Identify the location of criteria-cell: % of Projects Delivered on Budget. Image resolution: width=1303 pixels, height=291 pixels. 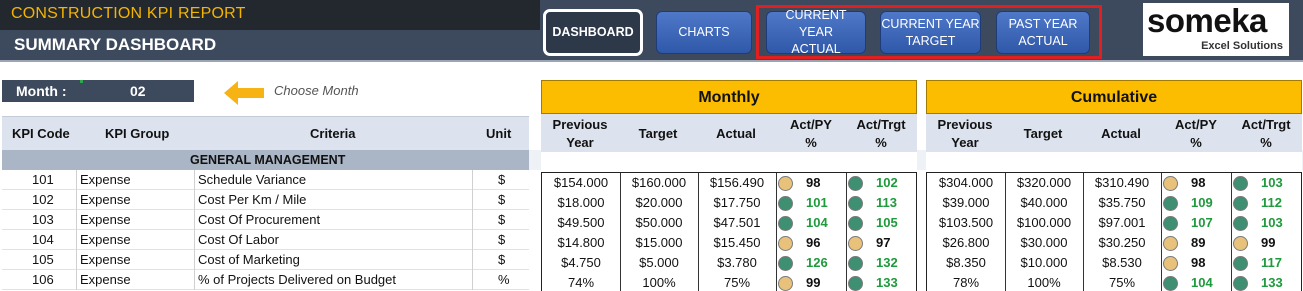
(297, 279).